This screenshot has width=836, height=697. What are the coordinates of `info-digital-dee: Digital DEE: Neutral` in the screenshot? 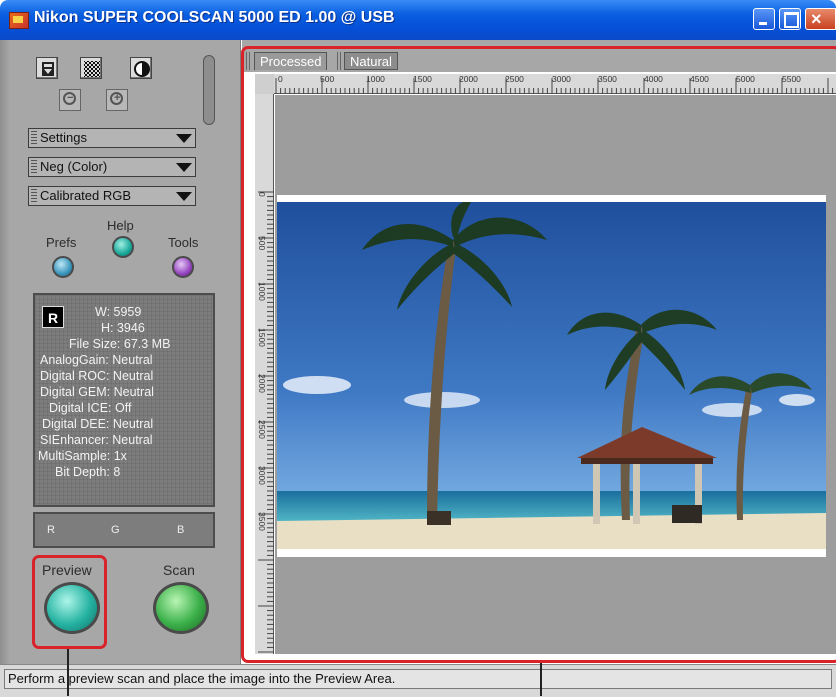 It's located at (98, 424).